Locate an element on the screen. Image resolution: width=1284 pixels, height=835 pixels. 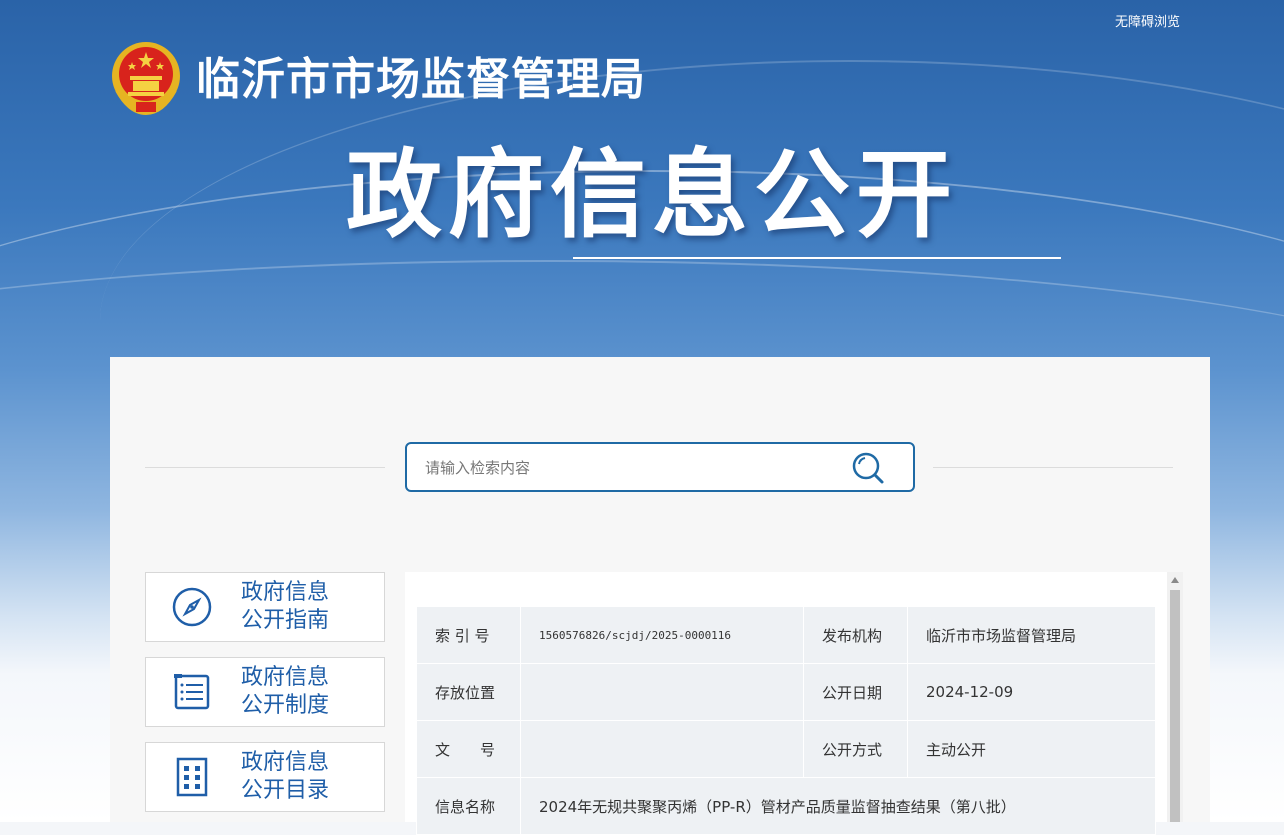
sidebar-item-catalog: 政府信息 公开目录 is located at coordinates (265, 777).